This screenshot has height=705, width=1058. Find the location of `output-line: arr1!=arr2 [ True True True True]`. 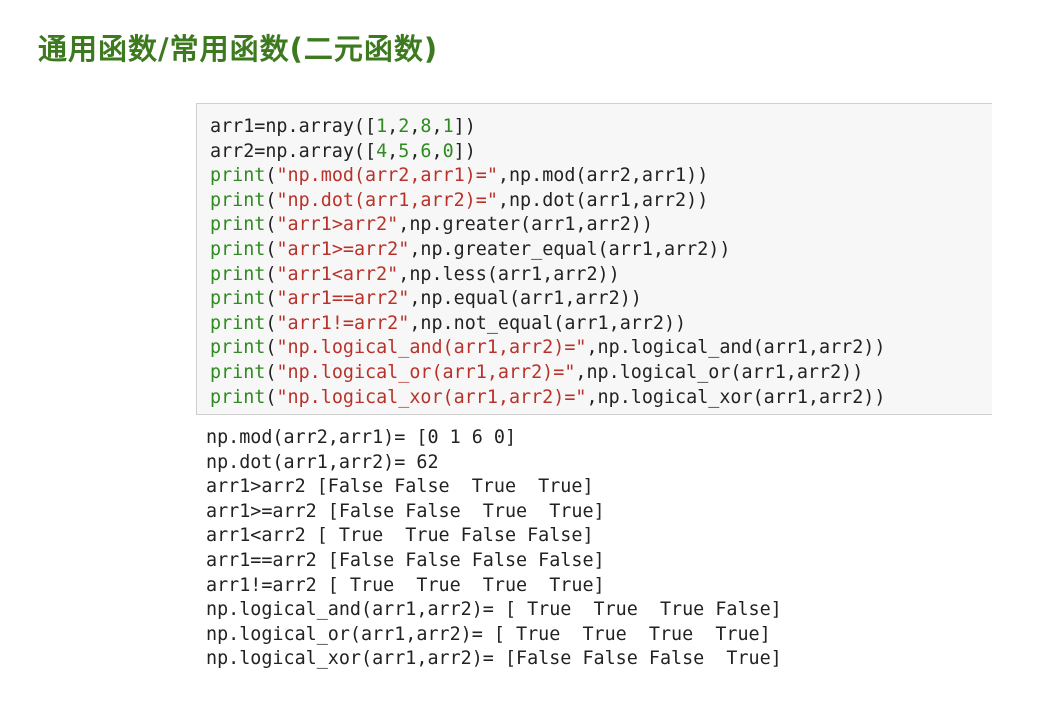

output-line: arr1!=arr2 [ True True True True] is located at coordinates (405, 585).